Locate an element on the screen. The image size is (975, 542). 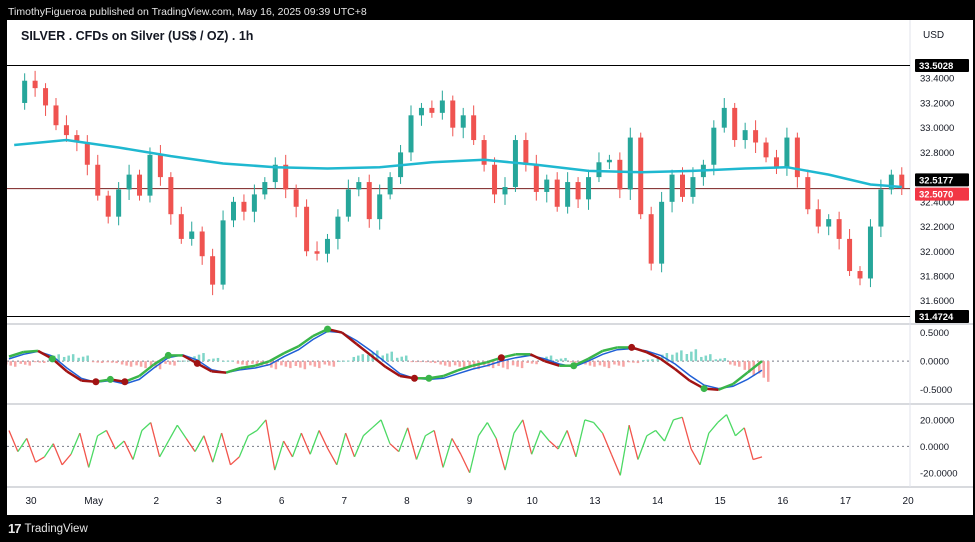
macd-cross-dot is located at coordinates (414, 378).